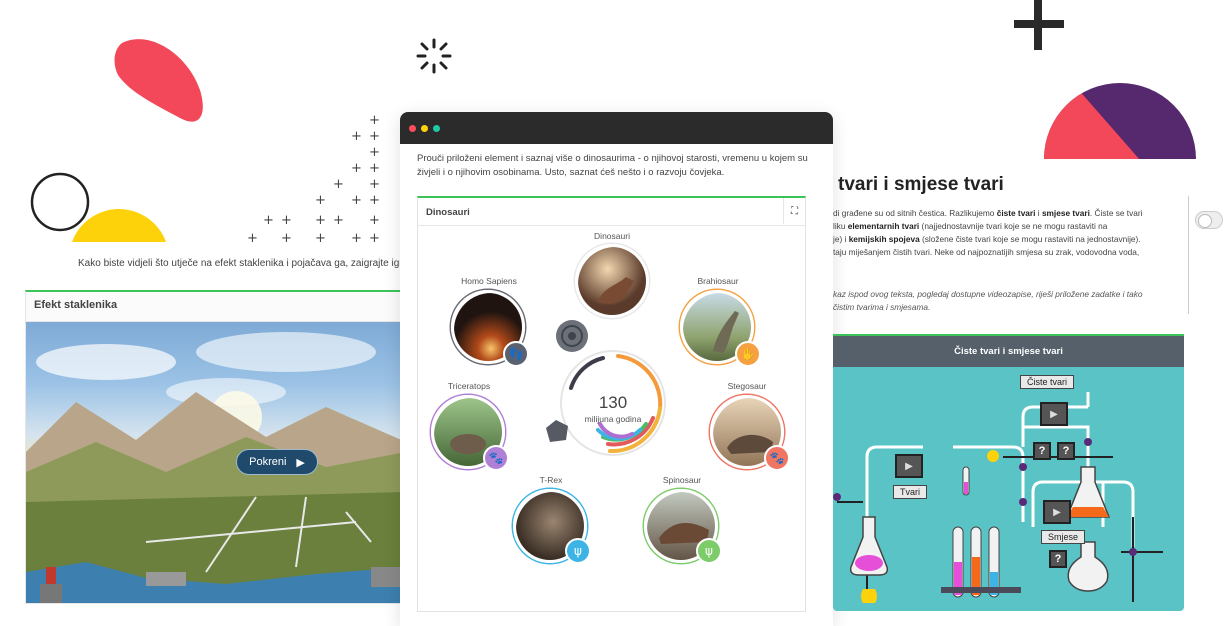  I want to click on track-badge-icon: ψ, so click(578, 551).